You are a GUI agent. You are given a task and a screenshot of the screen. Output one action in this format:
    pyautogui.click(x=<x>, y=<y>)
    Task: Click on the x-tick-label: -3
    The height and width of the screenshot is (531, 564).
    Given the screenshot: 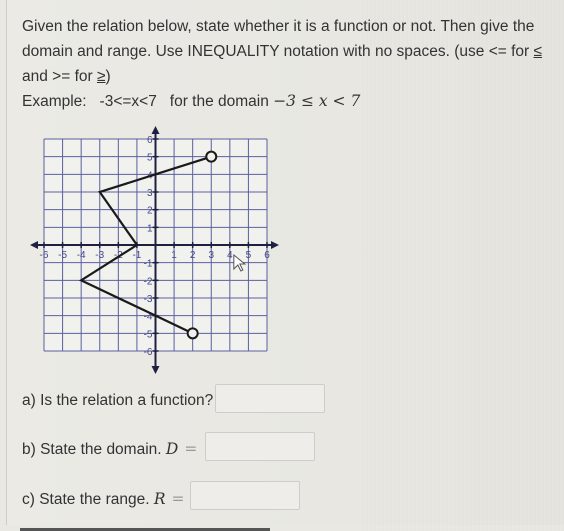 What is the action you would take?
    pyautogui.click(x=99, y=255)
    